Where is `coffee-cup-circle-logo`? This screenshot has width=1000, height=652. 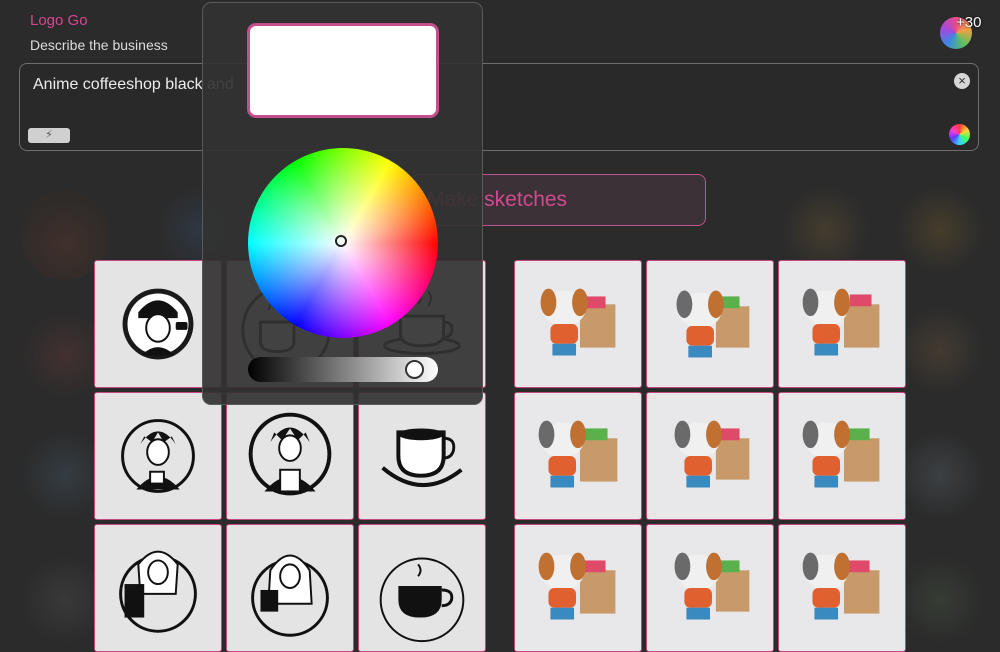
coffee-cup-circle-logo is located at coordinates (422, 600).